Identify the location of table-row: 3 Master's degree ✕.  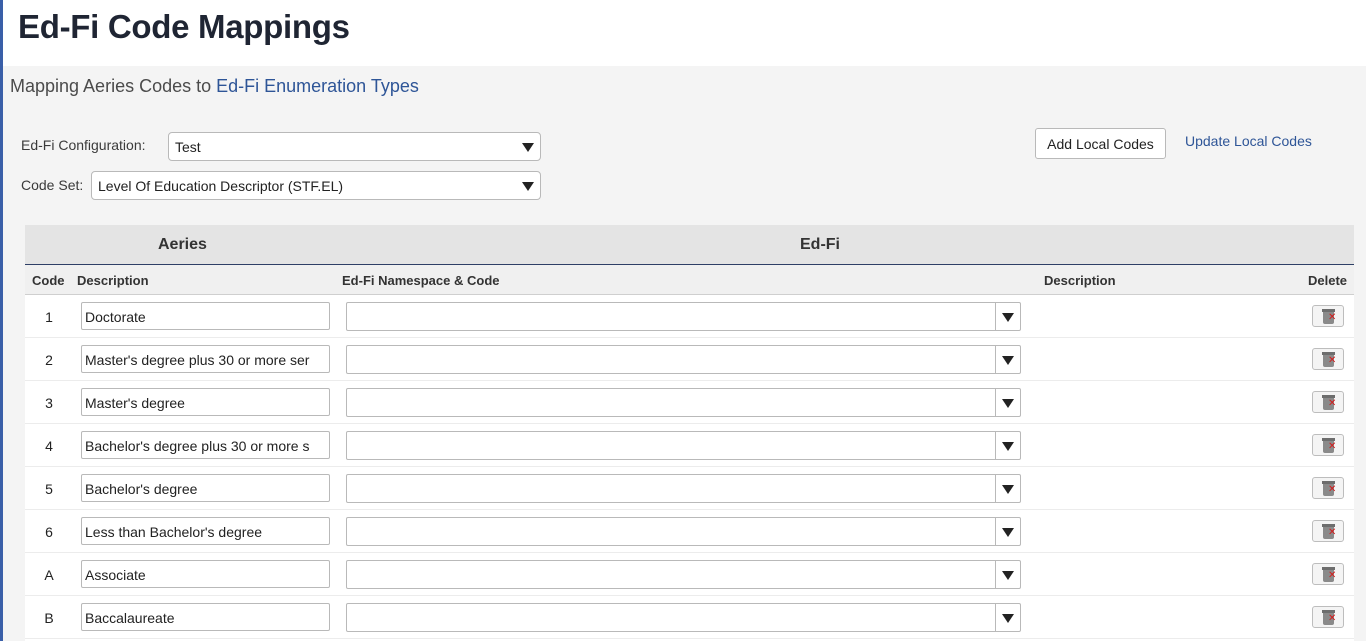
(689, 402).